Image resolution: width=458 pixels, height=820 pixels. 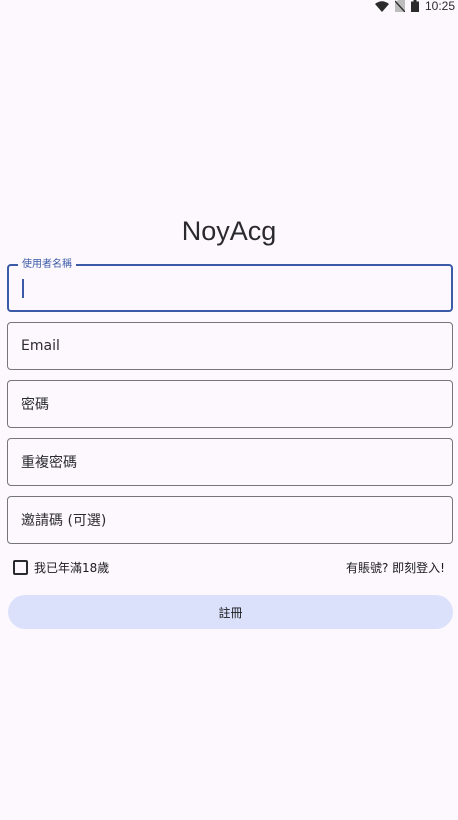 I want to click on register-button-label: 註冊, so click(x=230, y=612).